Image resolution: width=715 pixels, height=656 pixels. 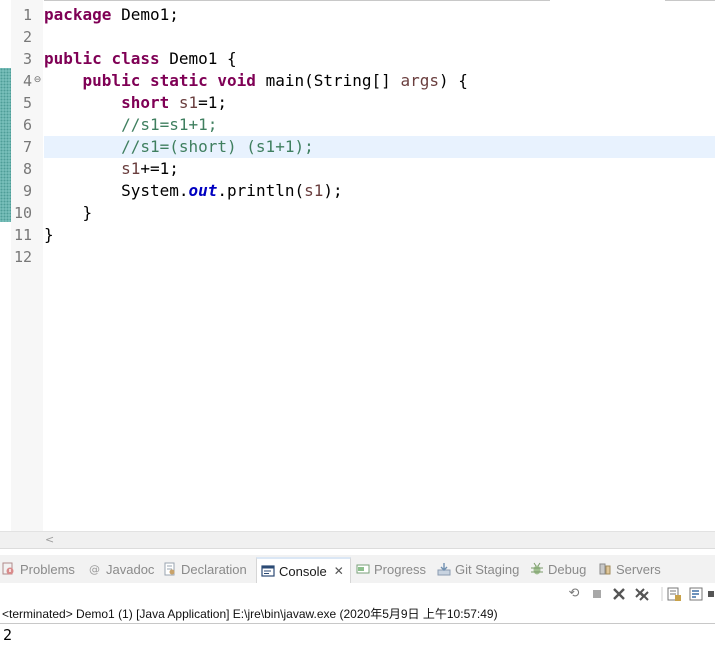 I want to click on tab-debug: Debug, so click(x=558, y=569).